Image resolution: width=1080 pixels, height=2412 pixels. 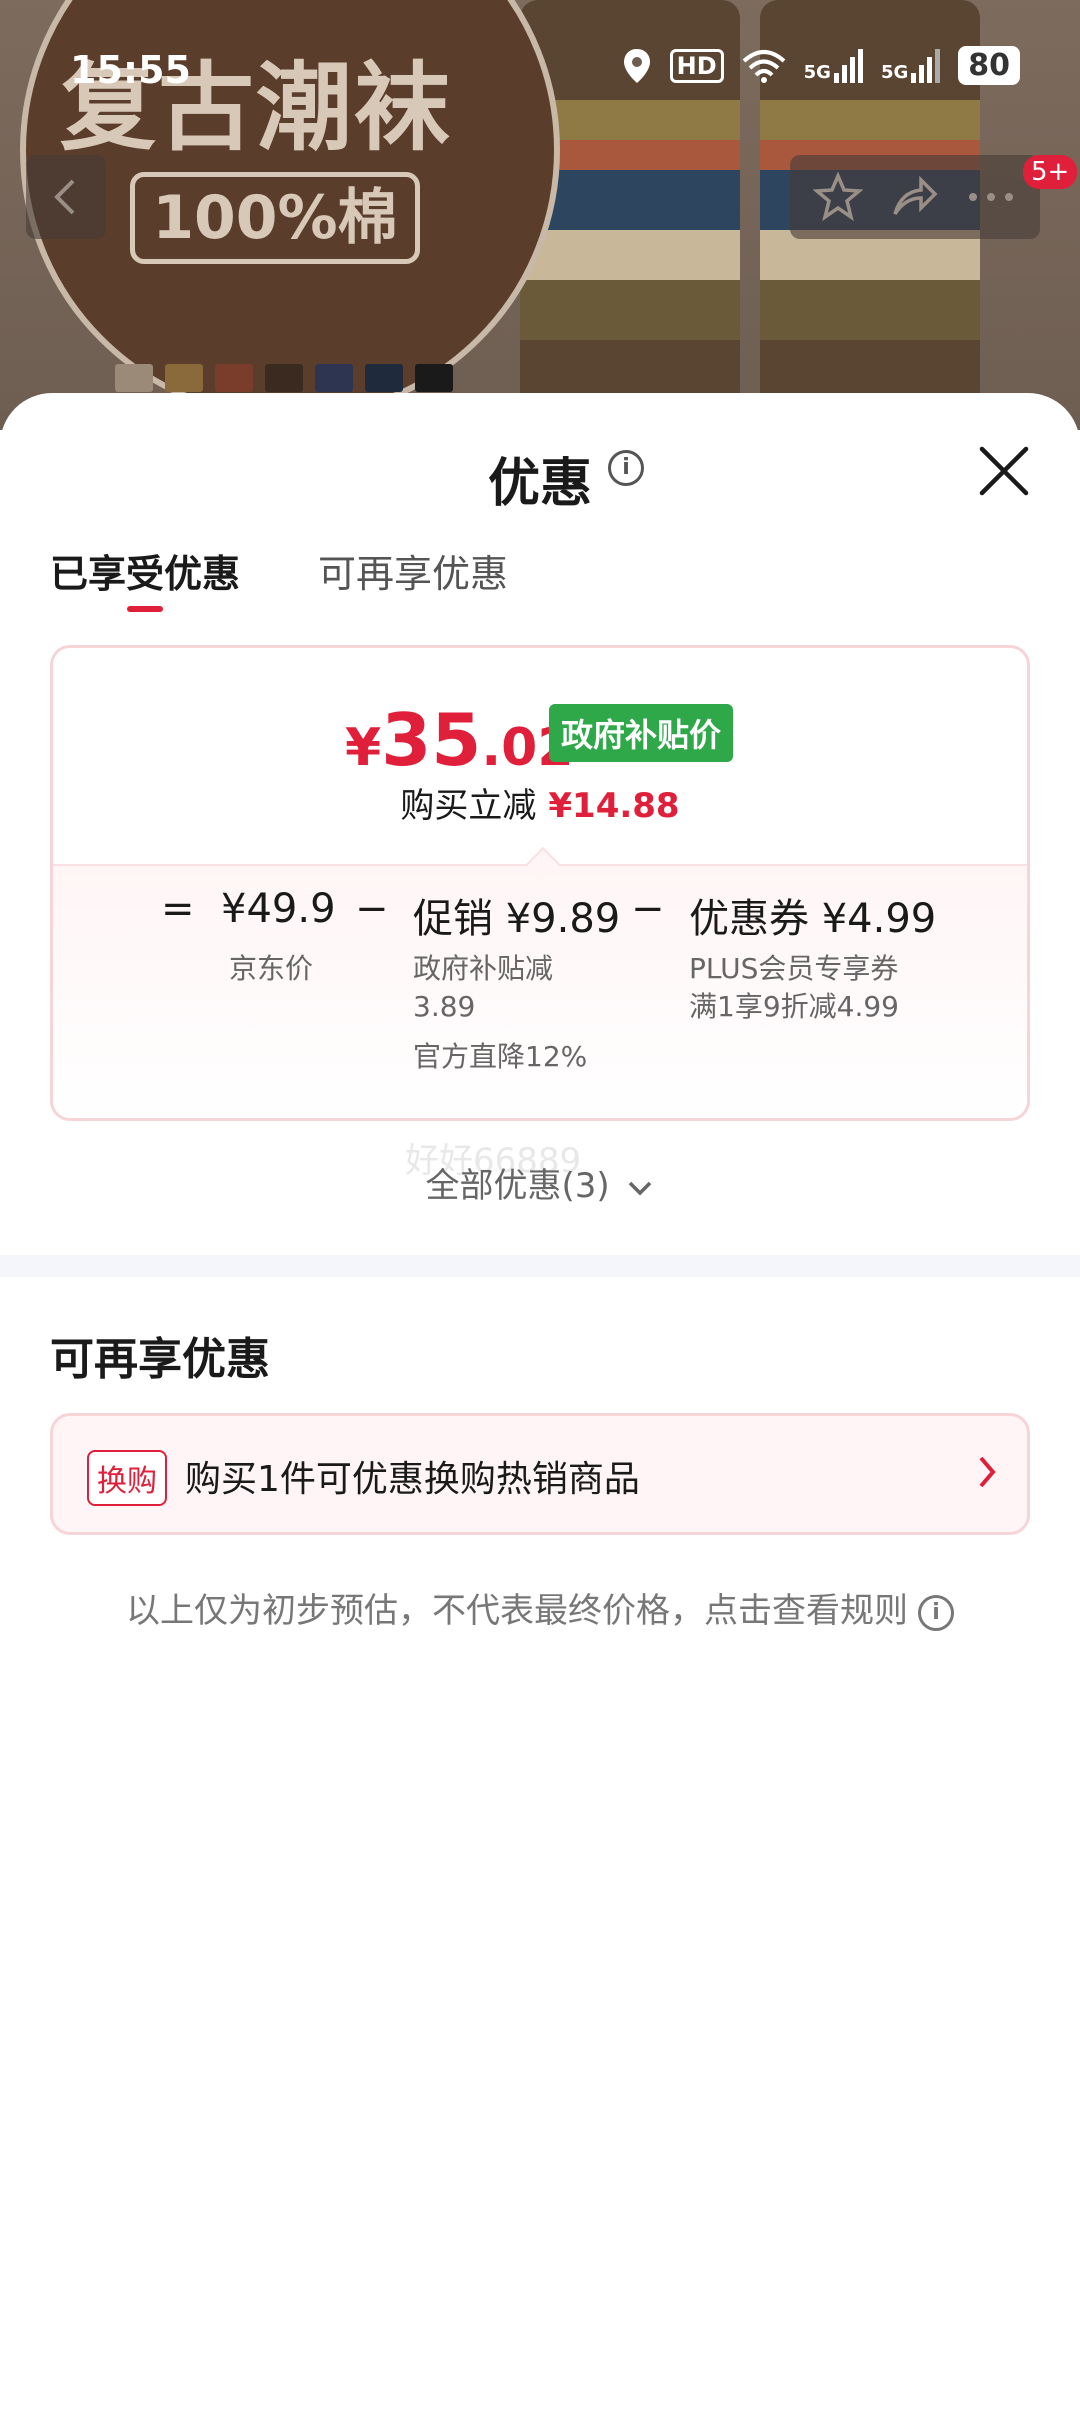 I want to click on signal-5g-2: 5G, so click(x=911, y=65).